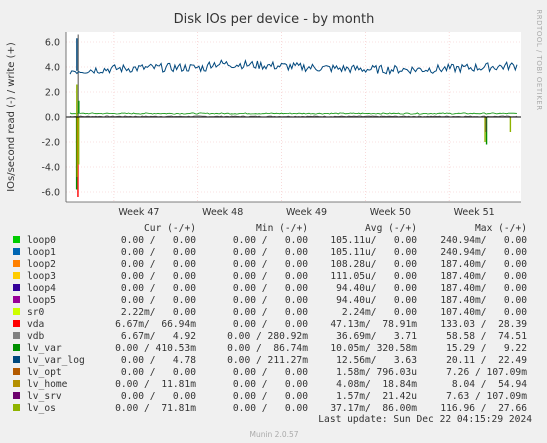 The image size is (547, 443). Describe the element at coordinates (52, 43) in the screenshot. I see `y-tick-label: 6.0` at that location.